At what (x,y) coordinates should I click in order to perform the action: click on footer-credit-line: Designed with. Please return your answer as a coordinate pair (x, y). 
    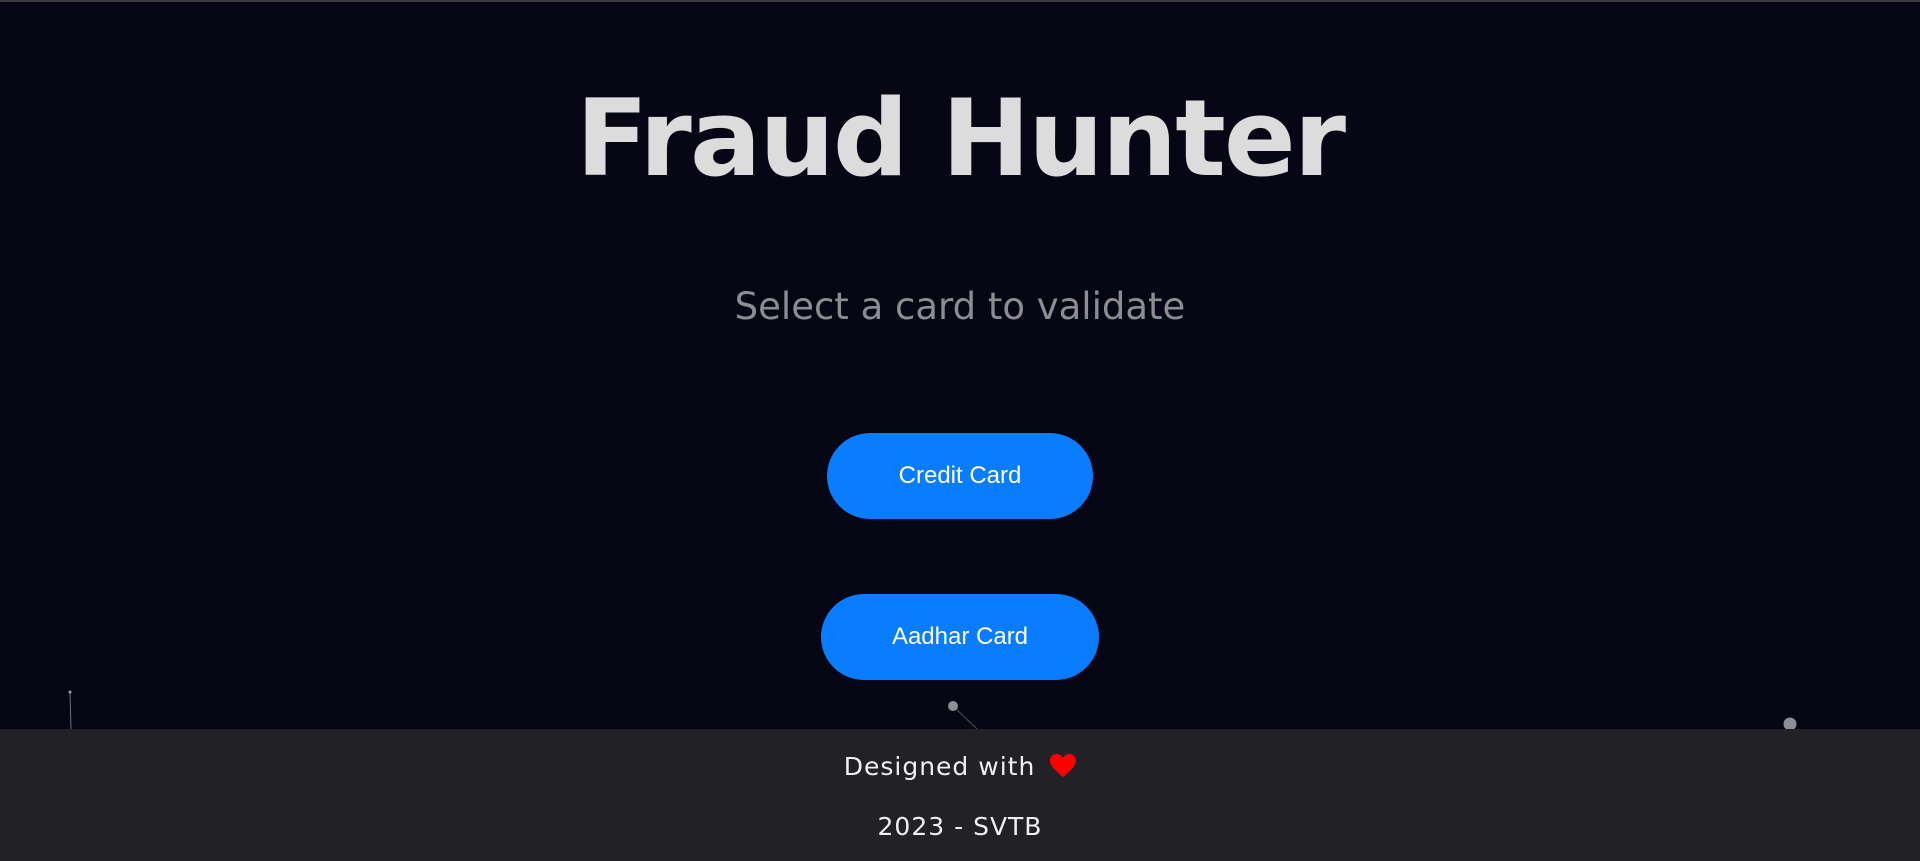
    Looking at the image, I should click on (960, 768).